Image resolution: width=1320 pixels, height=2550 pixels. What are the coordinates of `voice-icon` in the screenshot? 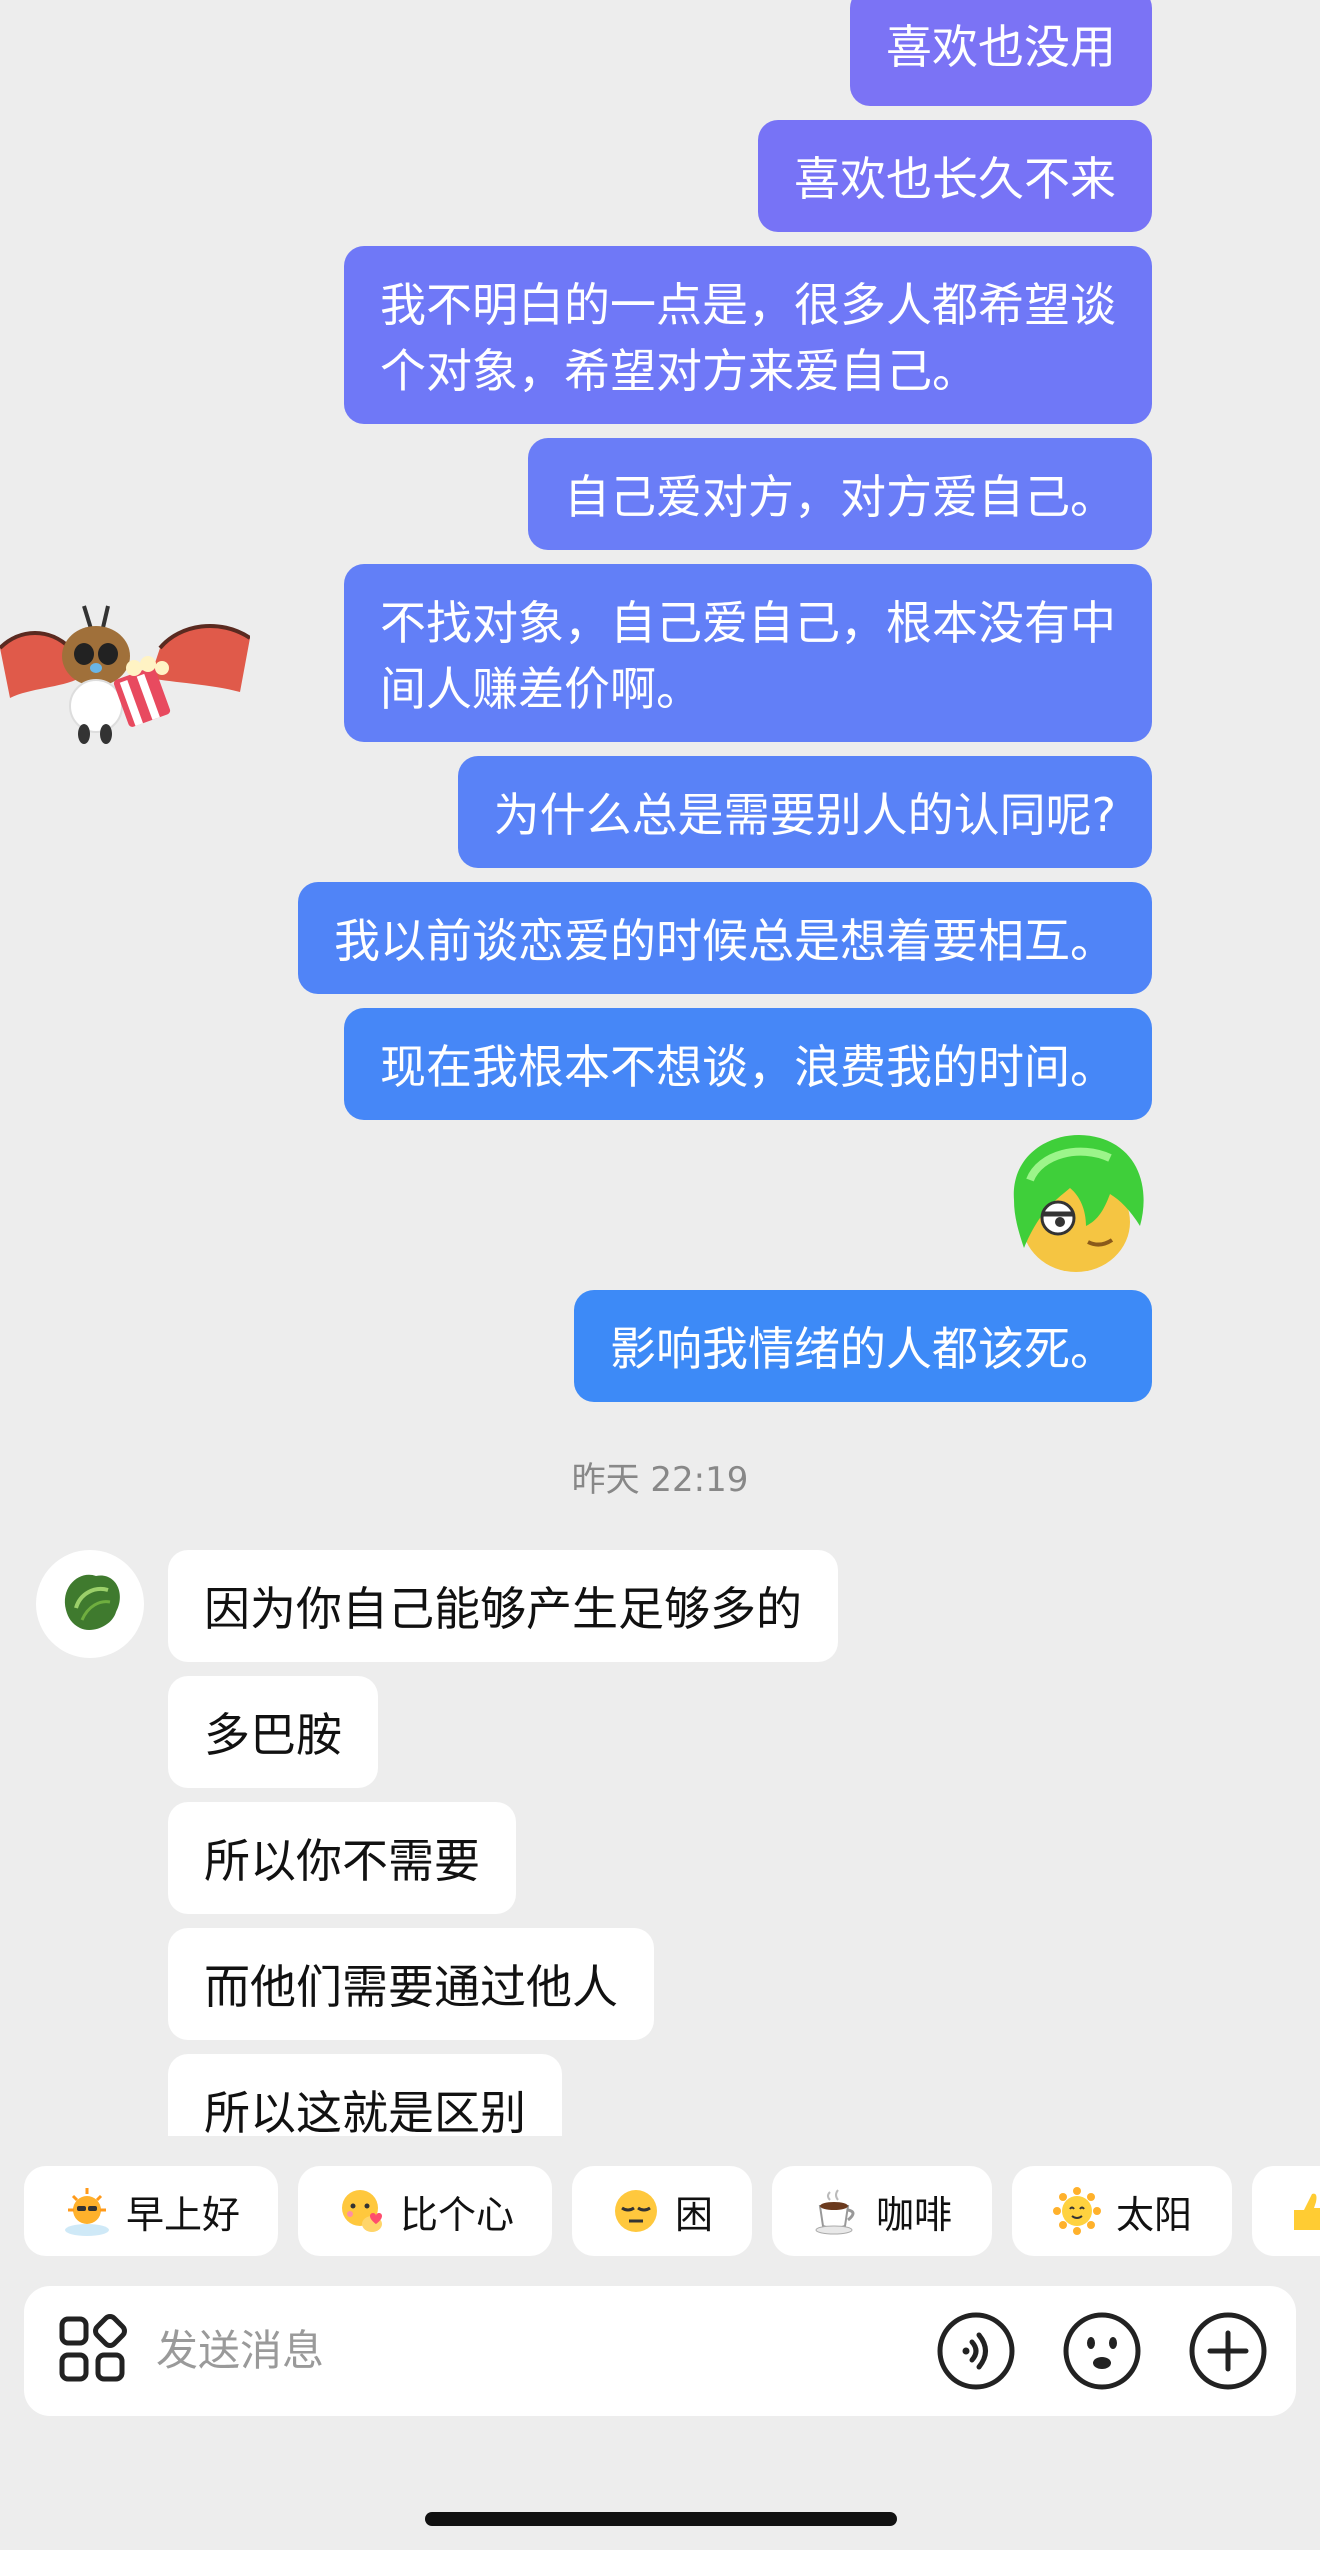 It's located at (976, 2351).